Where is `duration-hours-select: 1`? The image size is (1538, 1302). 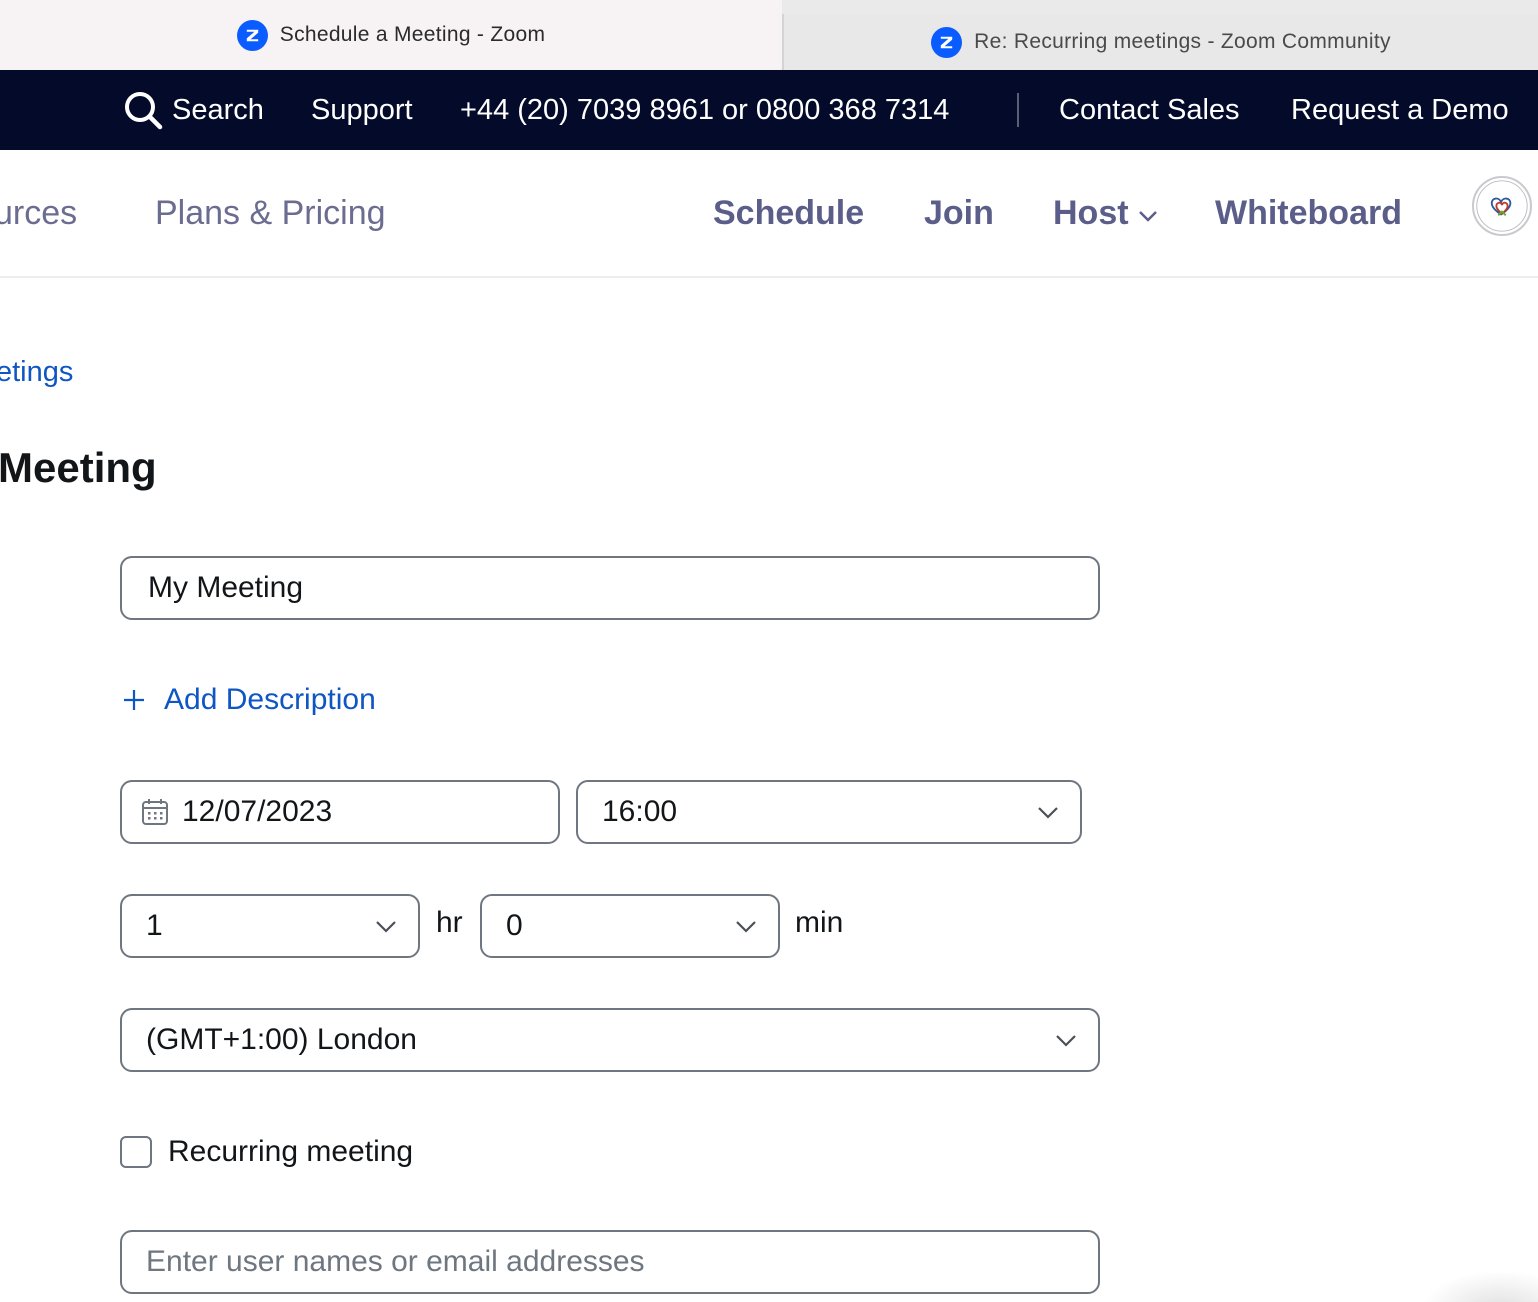 duration-hours-select: 1 is located at coordinates (270, 926).